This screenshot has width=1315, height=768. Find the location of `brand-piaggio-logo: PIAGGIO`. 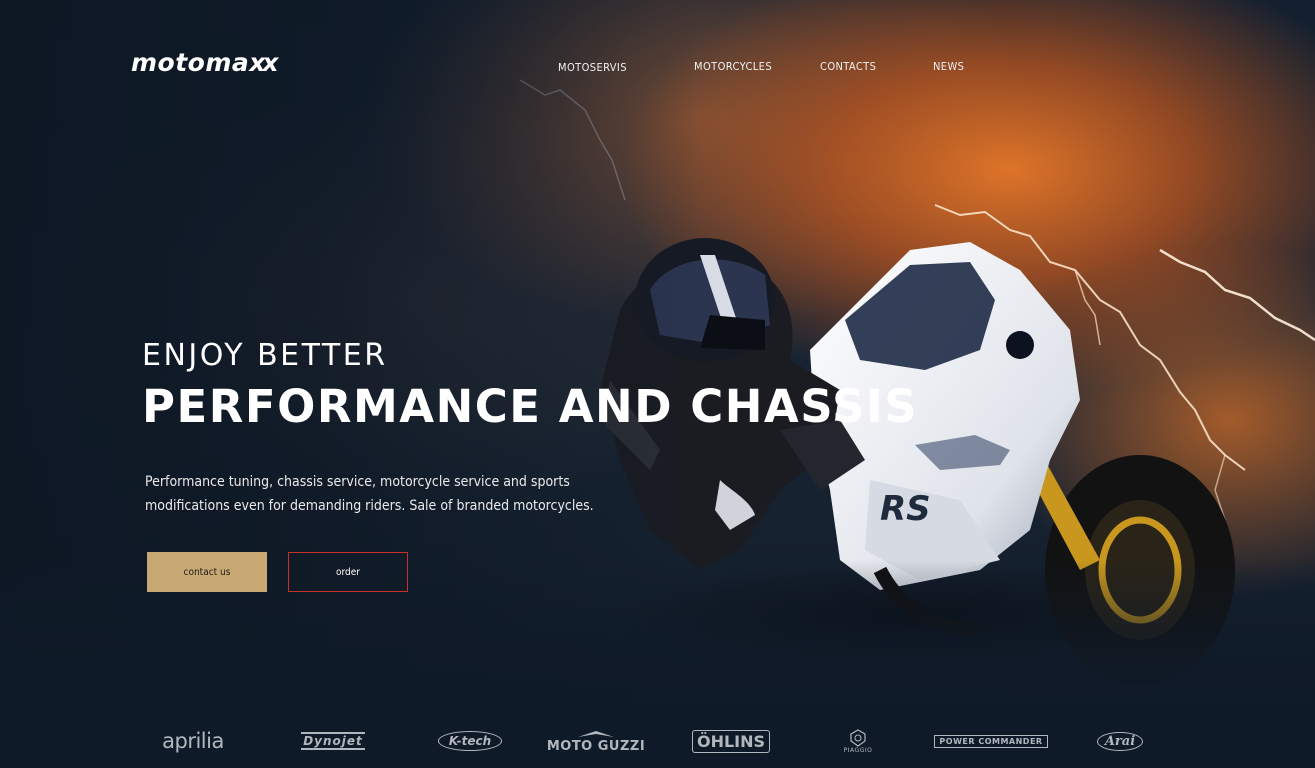

brand-piaggio-logo: PIAGGIO is located at coordinates (858, 741).